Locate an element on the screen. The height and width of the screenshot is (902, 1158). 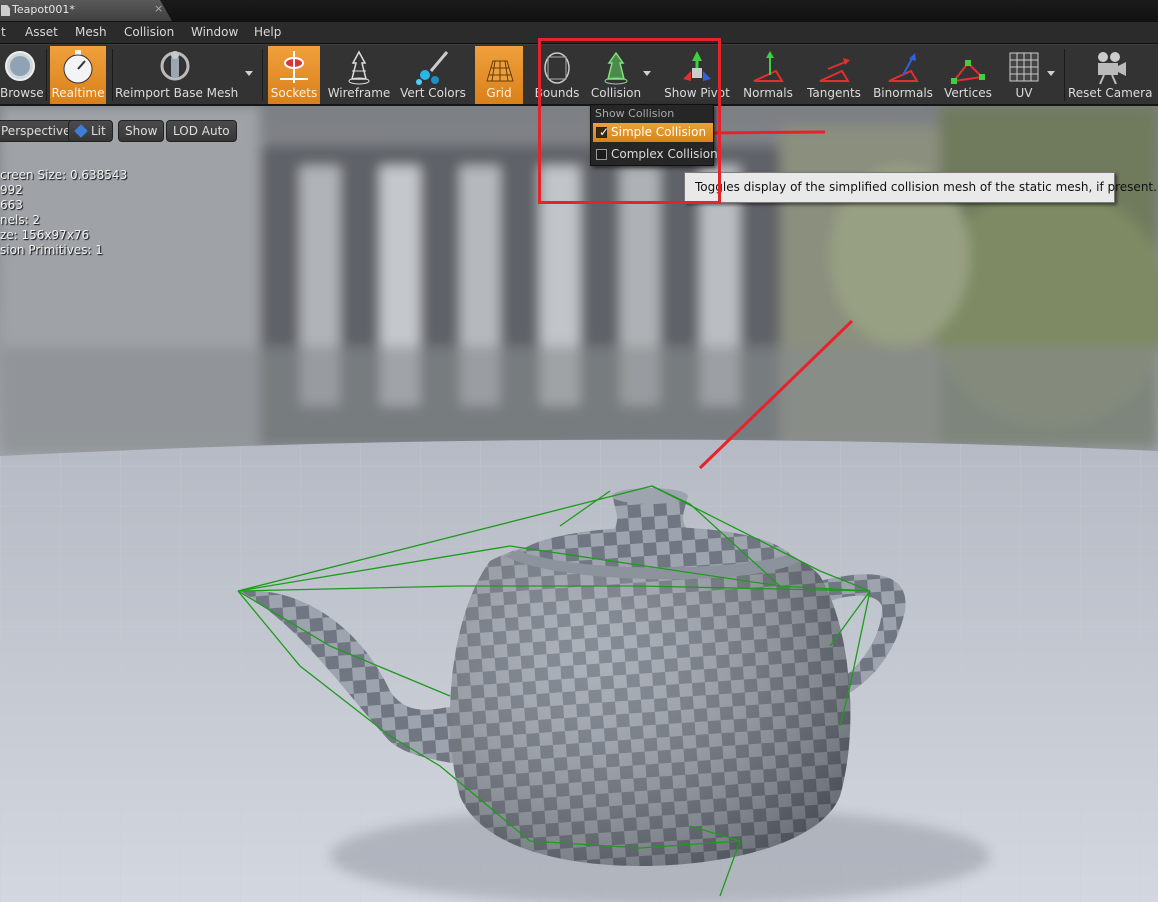
simple-collision-item: ✓ Simple Collision is located at coordinates (653, 132).